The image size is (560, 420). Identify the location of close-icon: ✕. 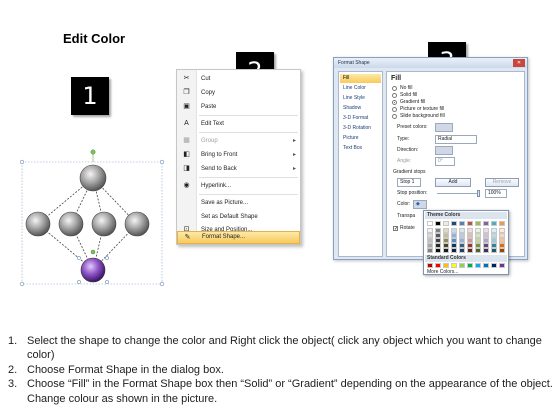
(519, 63).